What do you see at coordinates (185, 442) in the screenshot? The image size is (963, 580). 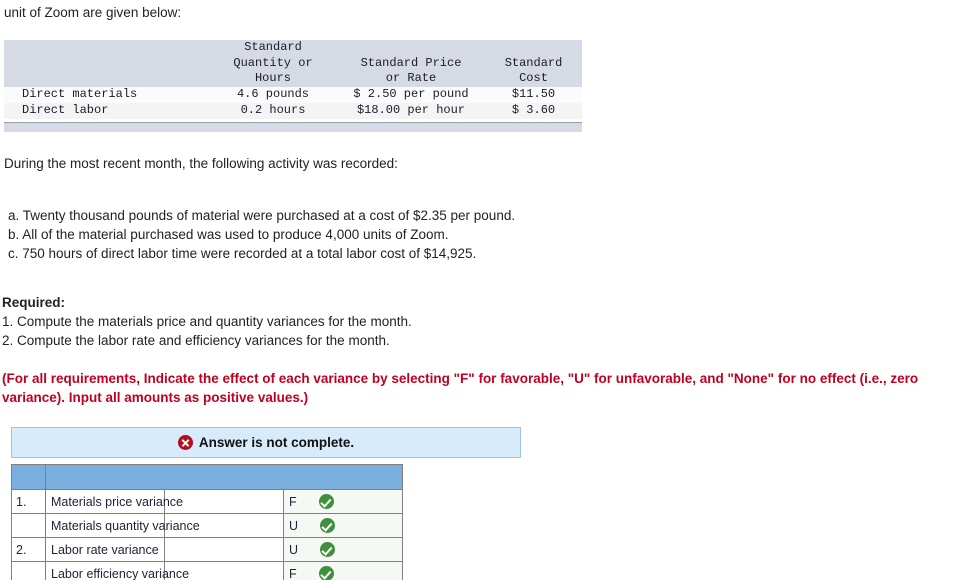 I see `x-circle-icon` at bounding box center [185, 442].